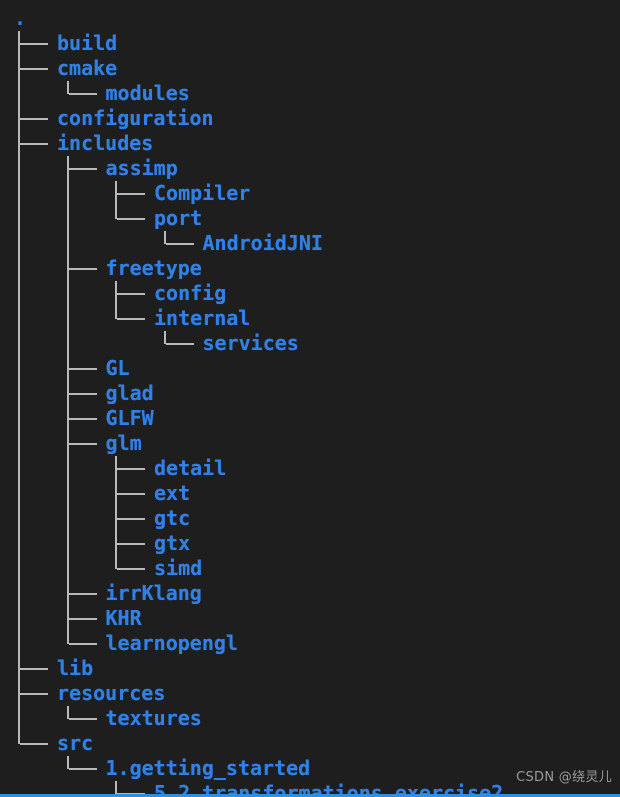 The image size is (620, 797). Describe the element at coordinates (310, 318) in the screenshot. I see `tree-node-row: internal` at that location.